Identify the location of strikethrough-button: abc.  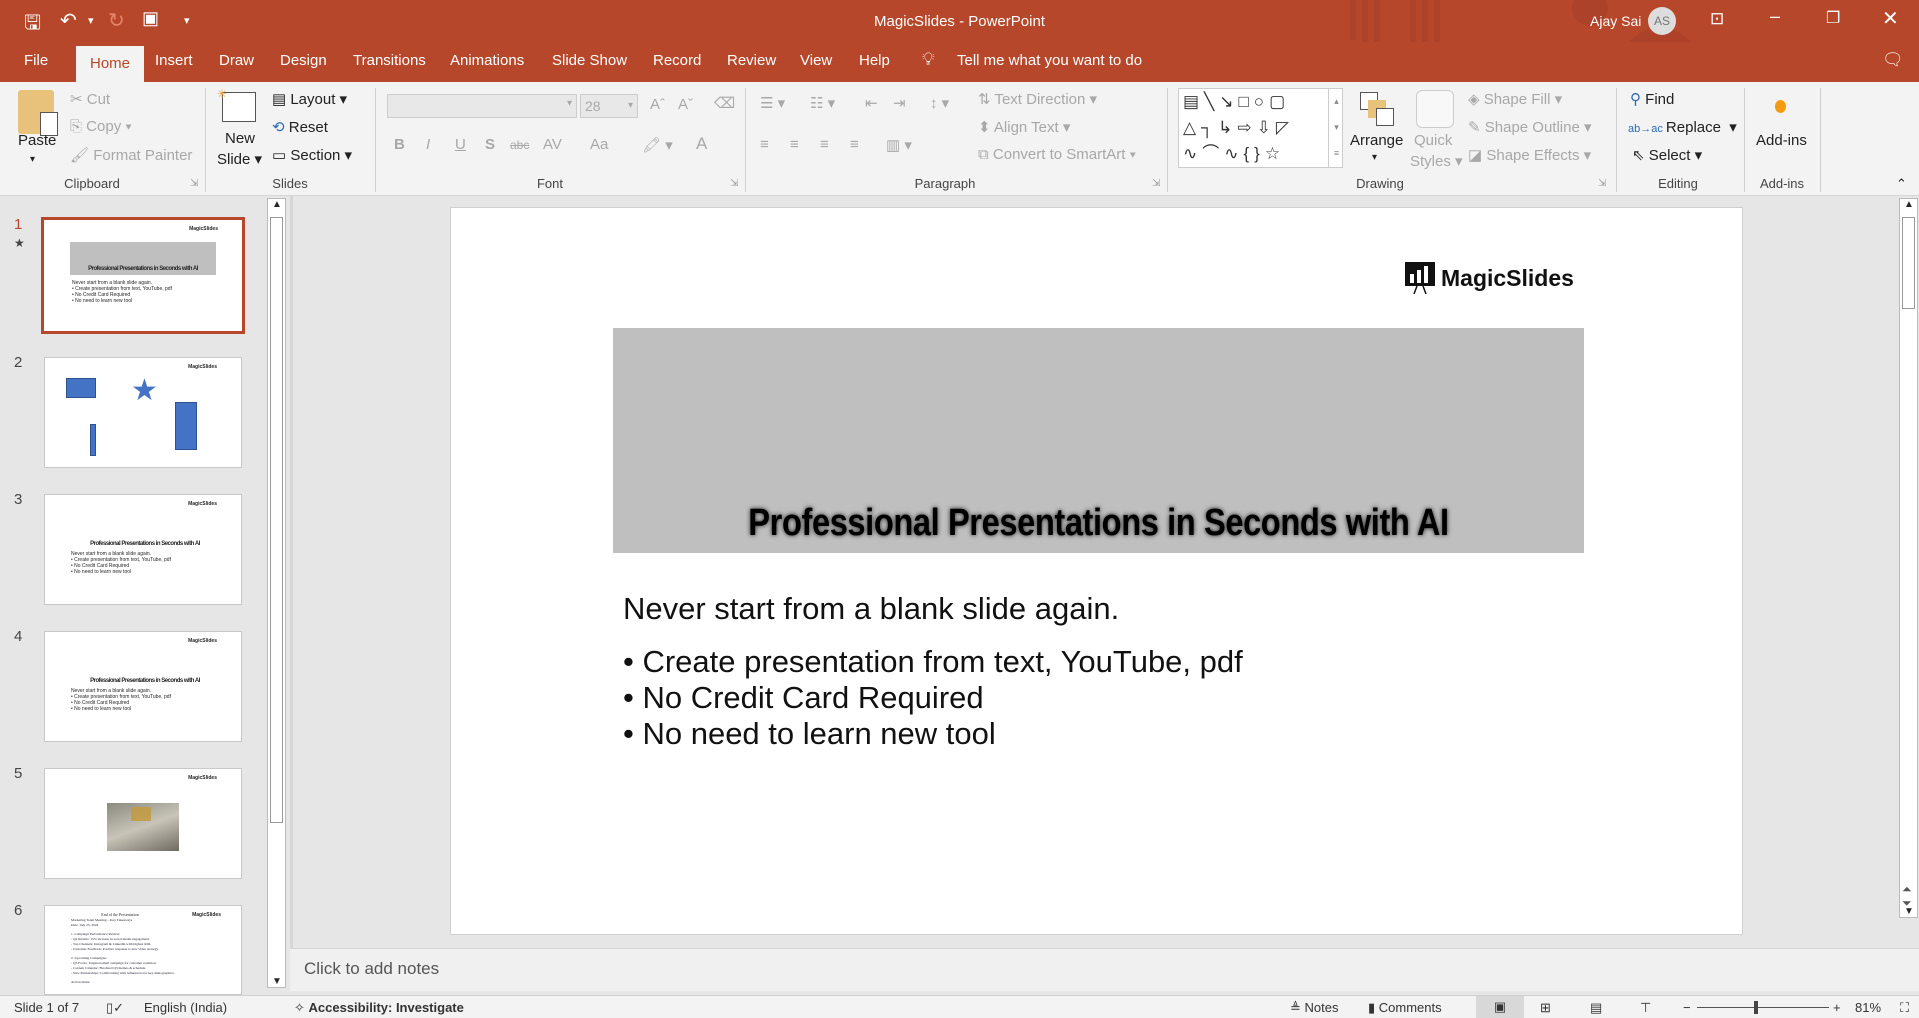
(519, 145).